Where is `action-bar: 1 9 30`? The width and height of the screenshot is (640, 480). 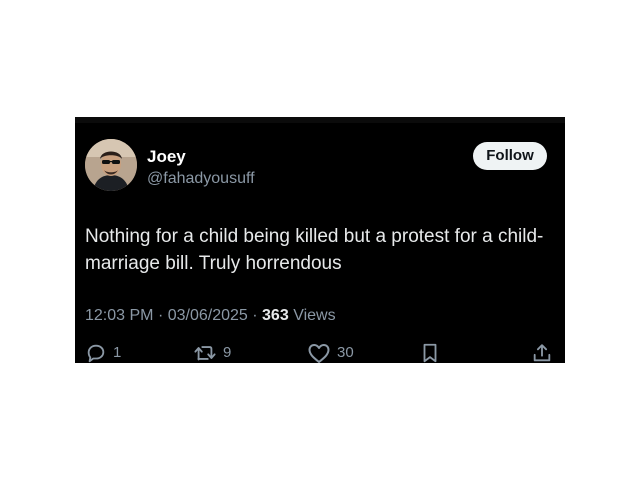
action-bar: 1 9 30 is located at coordinates (320, 352).